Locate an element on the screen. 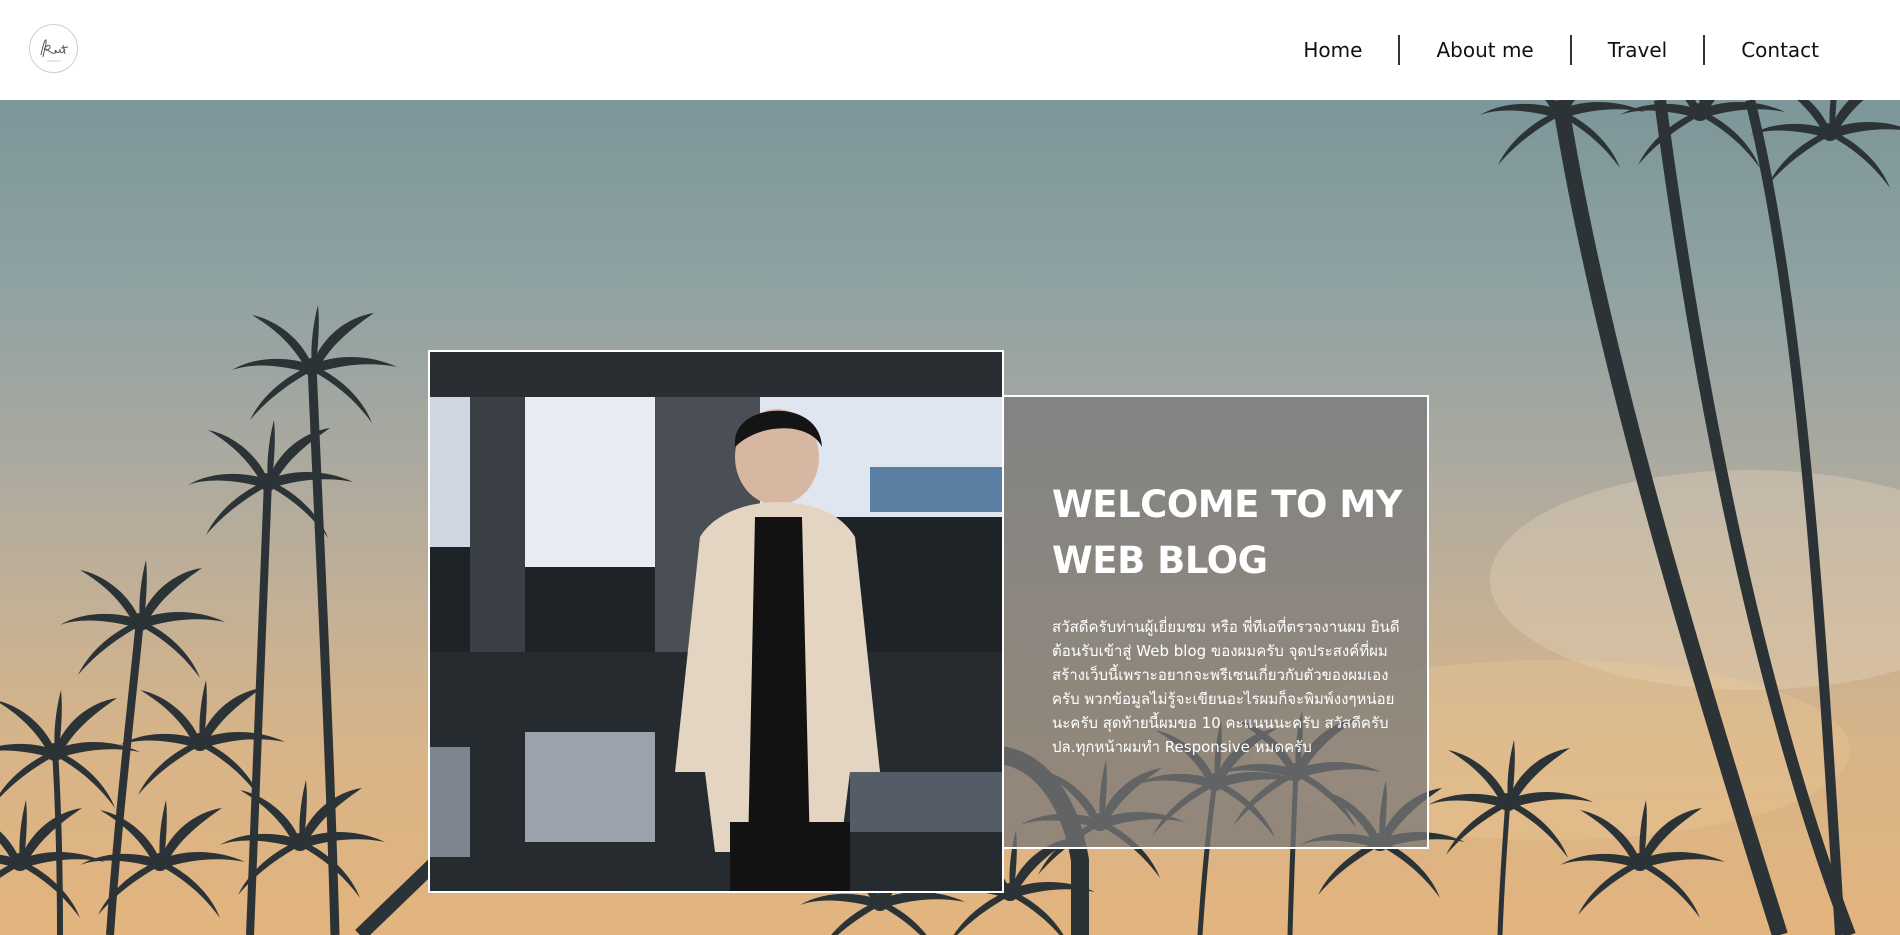 The image size is (1900, 935). nav-contact-link: Contact is located at coordinates (1780, 50).